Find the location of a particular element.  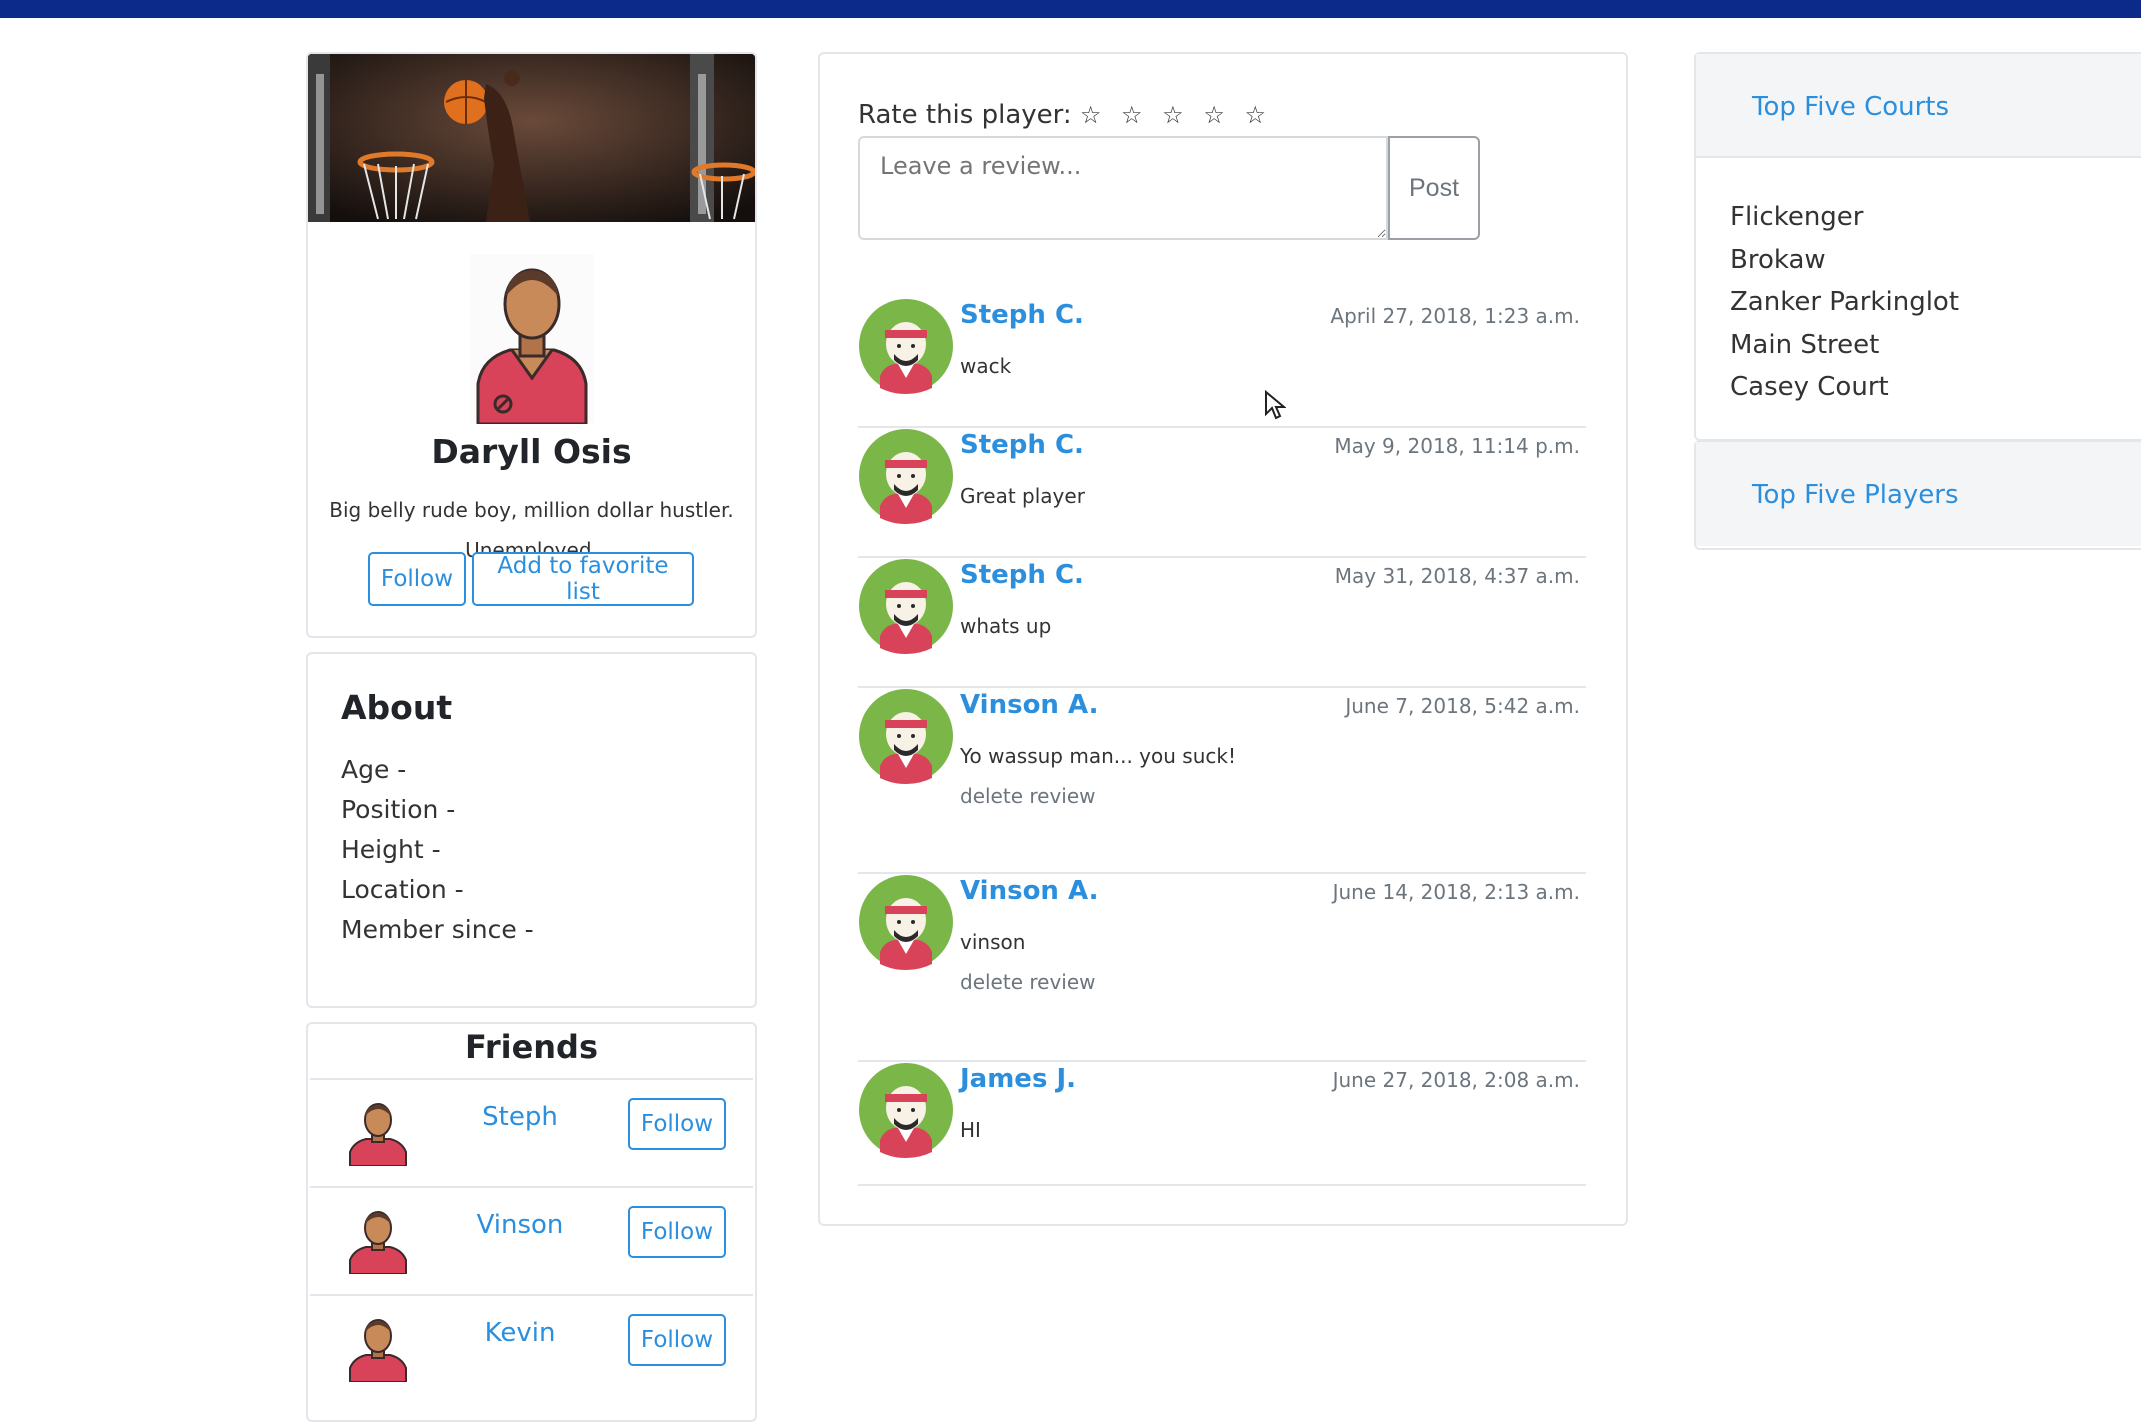

follow-button: Follow is located at coordinates (417, 579).